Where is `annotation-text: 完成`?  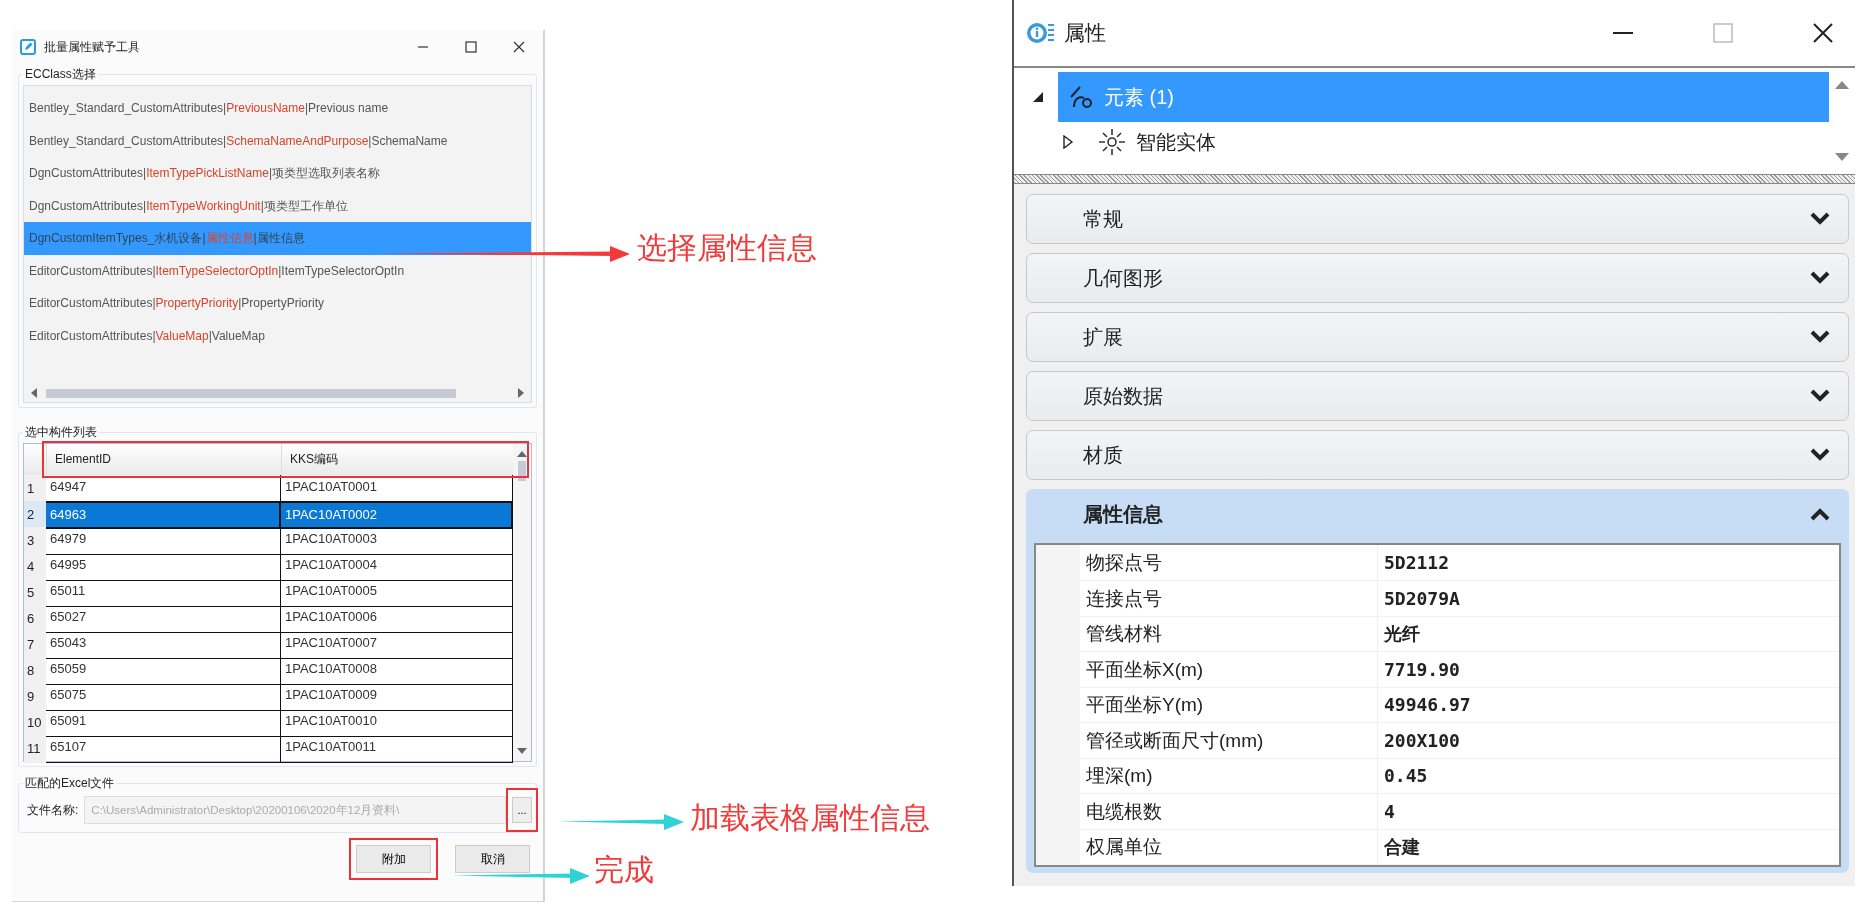
annotation-text: 完成 is located at coordinates (624, 870).